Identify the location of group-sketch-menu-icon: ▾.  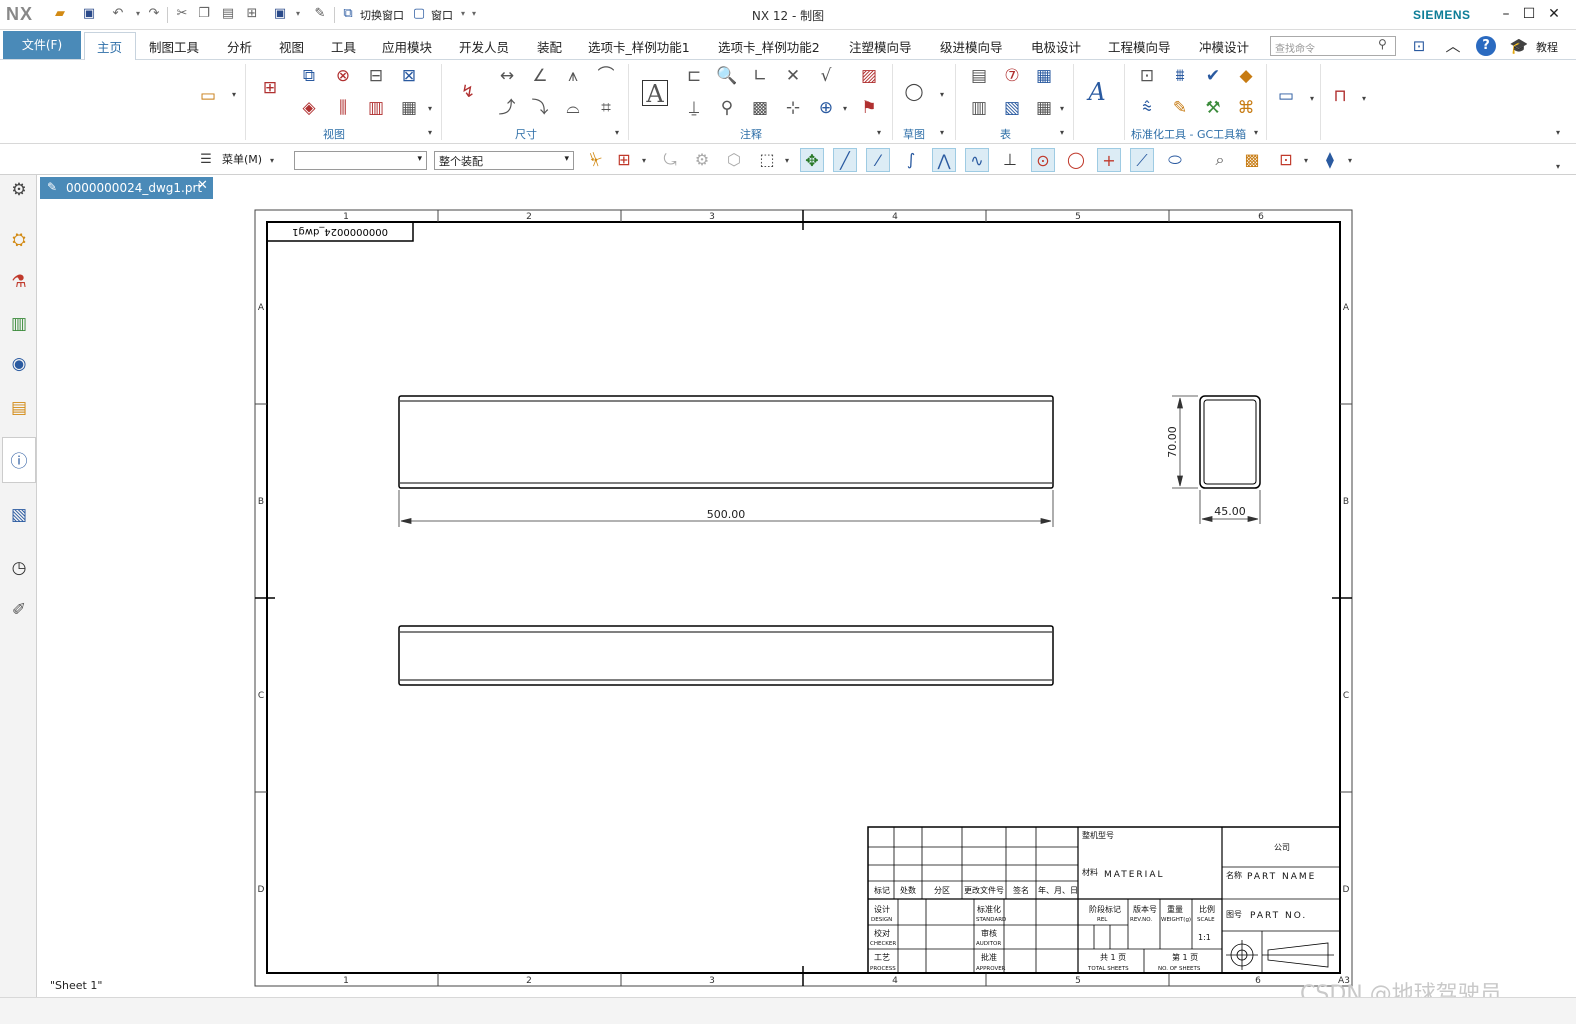
(942, 132).